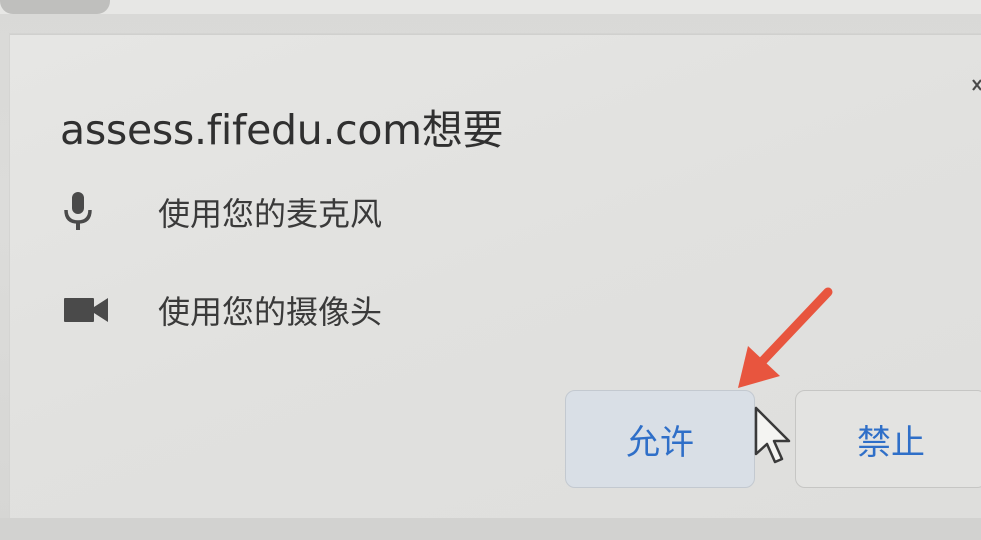 This screenshot has height=540, width=981. I want to click on permission-label: 使用您的麦克风, so click(270, 214).